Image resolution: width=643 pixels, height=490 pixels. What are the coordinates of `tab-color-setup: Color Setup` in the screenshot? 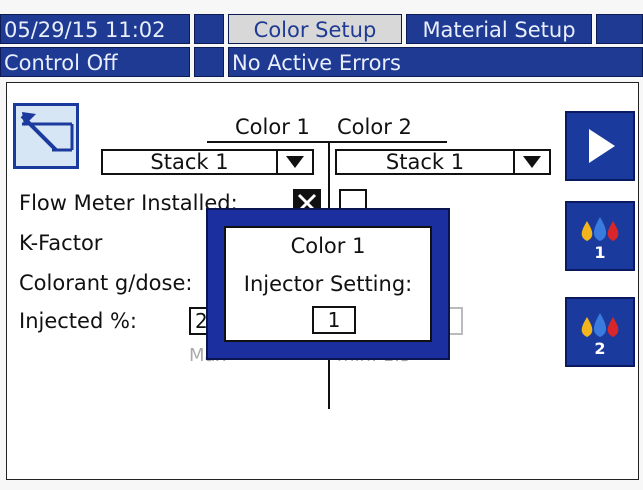 It's located at (315, 29).